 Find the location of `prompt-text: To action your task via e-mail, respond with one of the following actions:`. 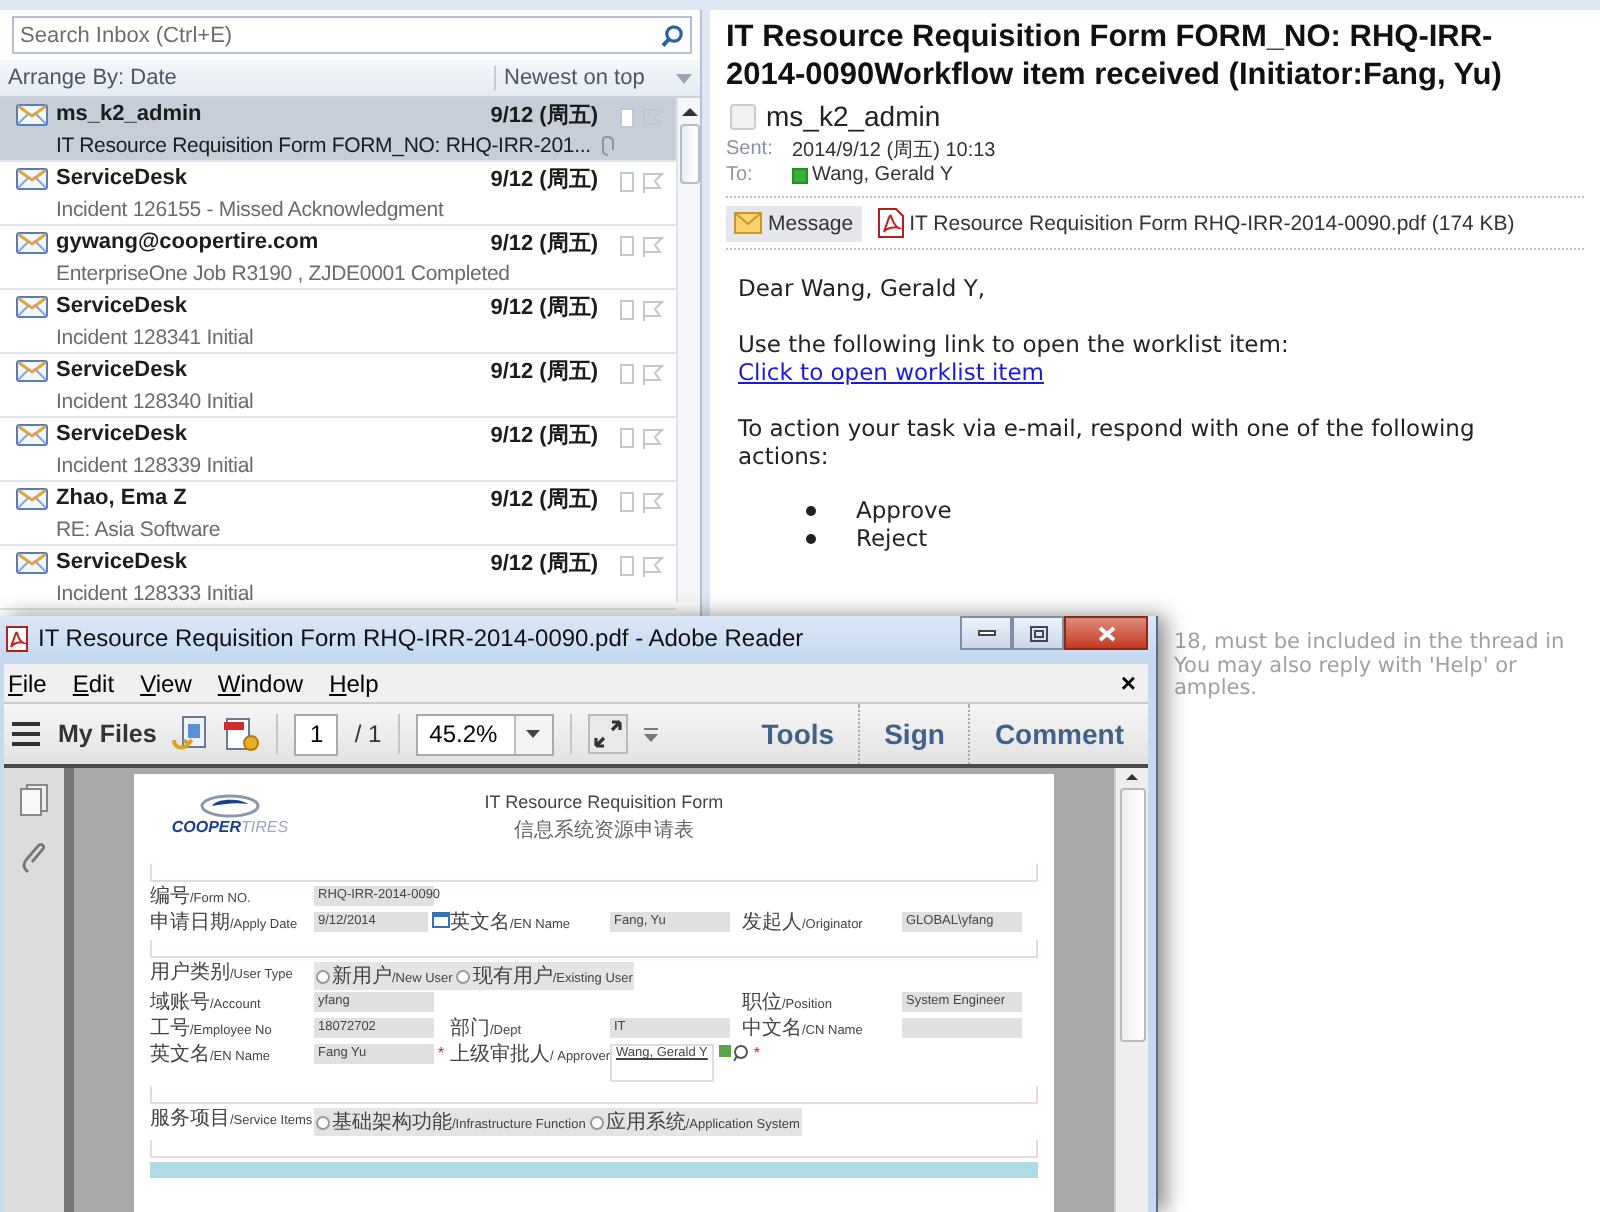

prompt-text: To action your task via e-mail, respond with one of the following actions: is located at coordinates (1107, 442).